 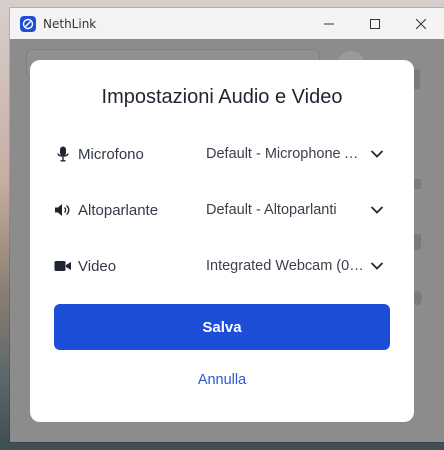 I want to click on microphone-icon, so click(x=63, y=154).